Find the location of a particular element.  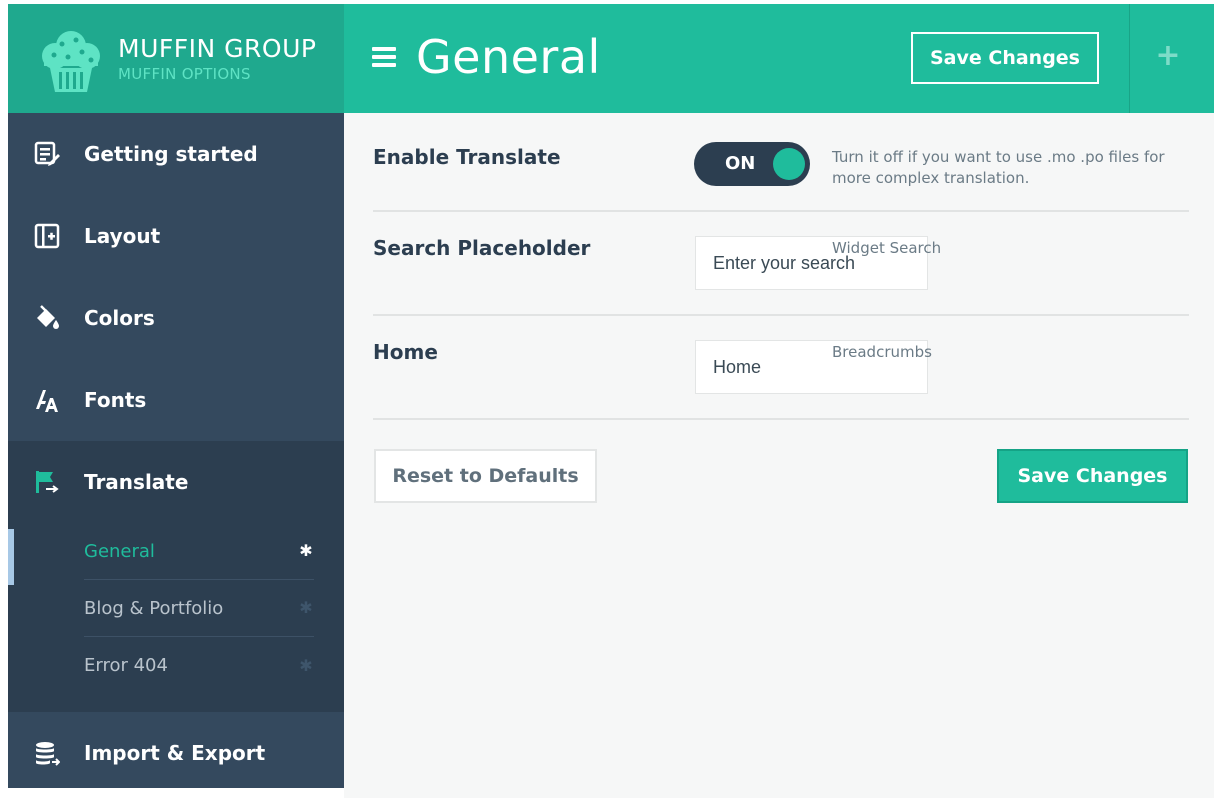

page-heading: General is located at coordinates (486, 57).